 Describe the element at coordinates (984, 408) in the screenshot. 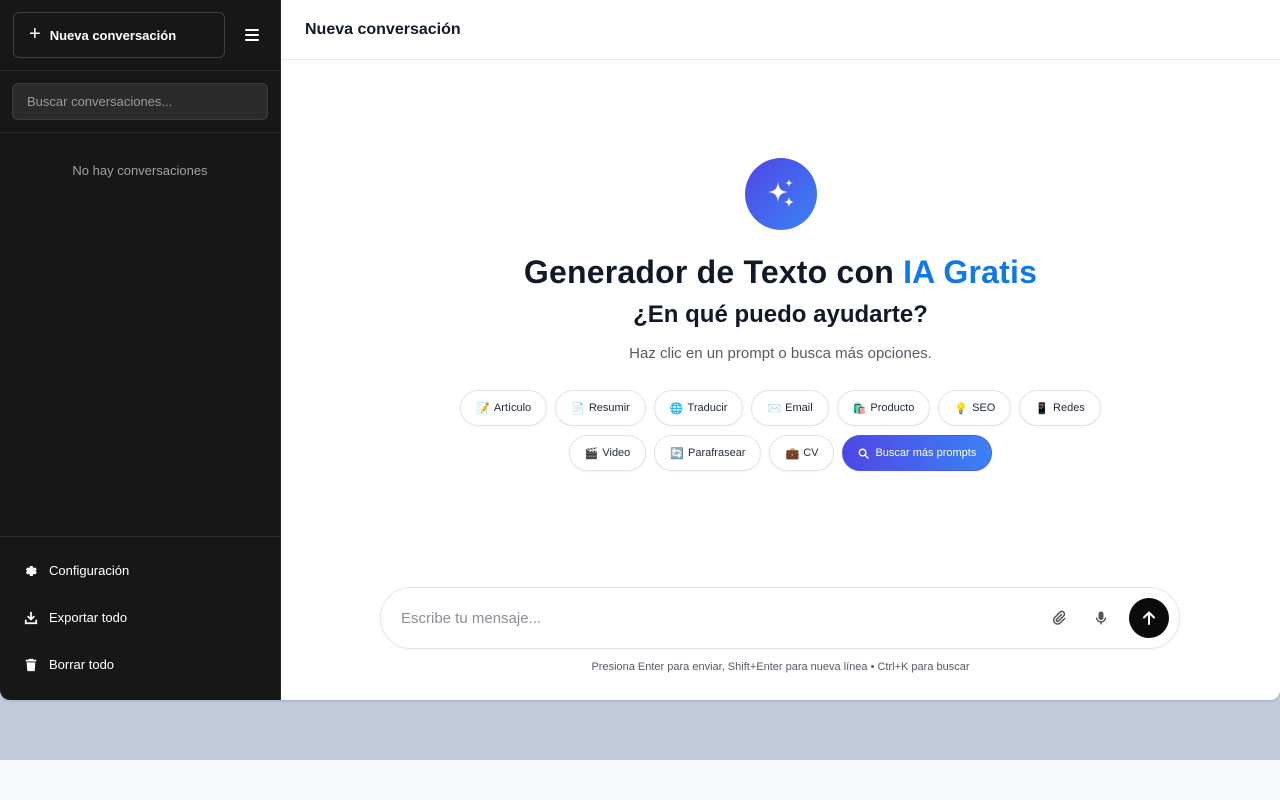

I see `chip-label: SEO` at that location.